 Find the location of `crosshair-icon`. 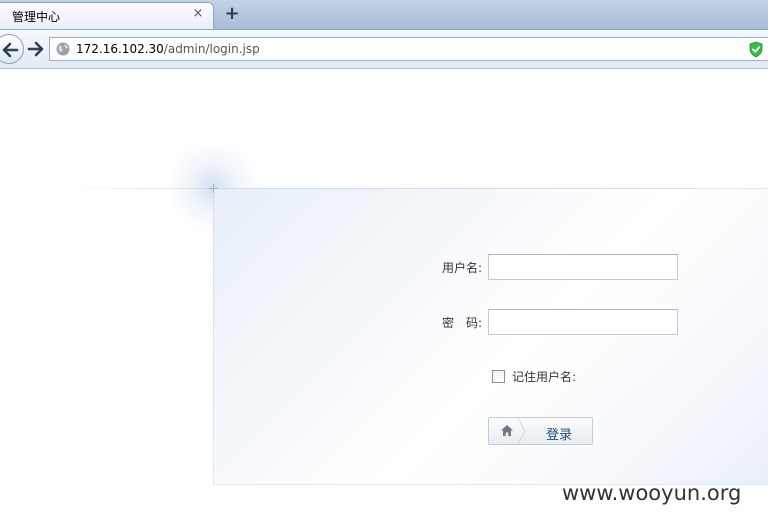

crosshair-icon is located at coordinates (213, 188).